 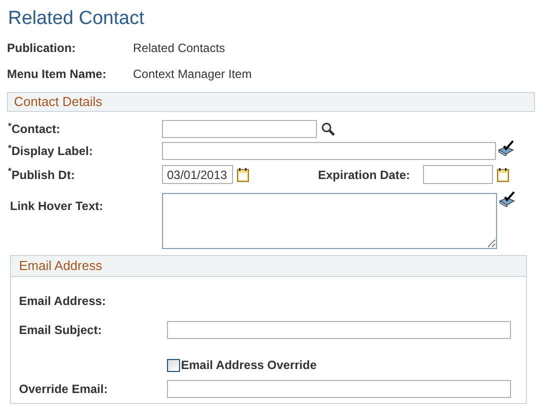 What do you see at coordinates (339, 330) in the screenshot?
I see `subject-field` at bounding box center [339, 330].